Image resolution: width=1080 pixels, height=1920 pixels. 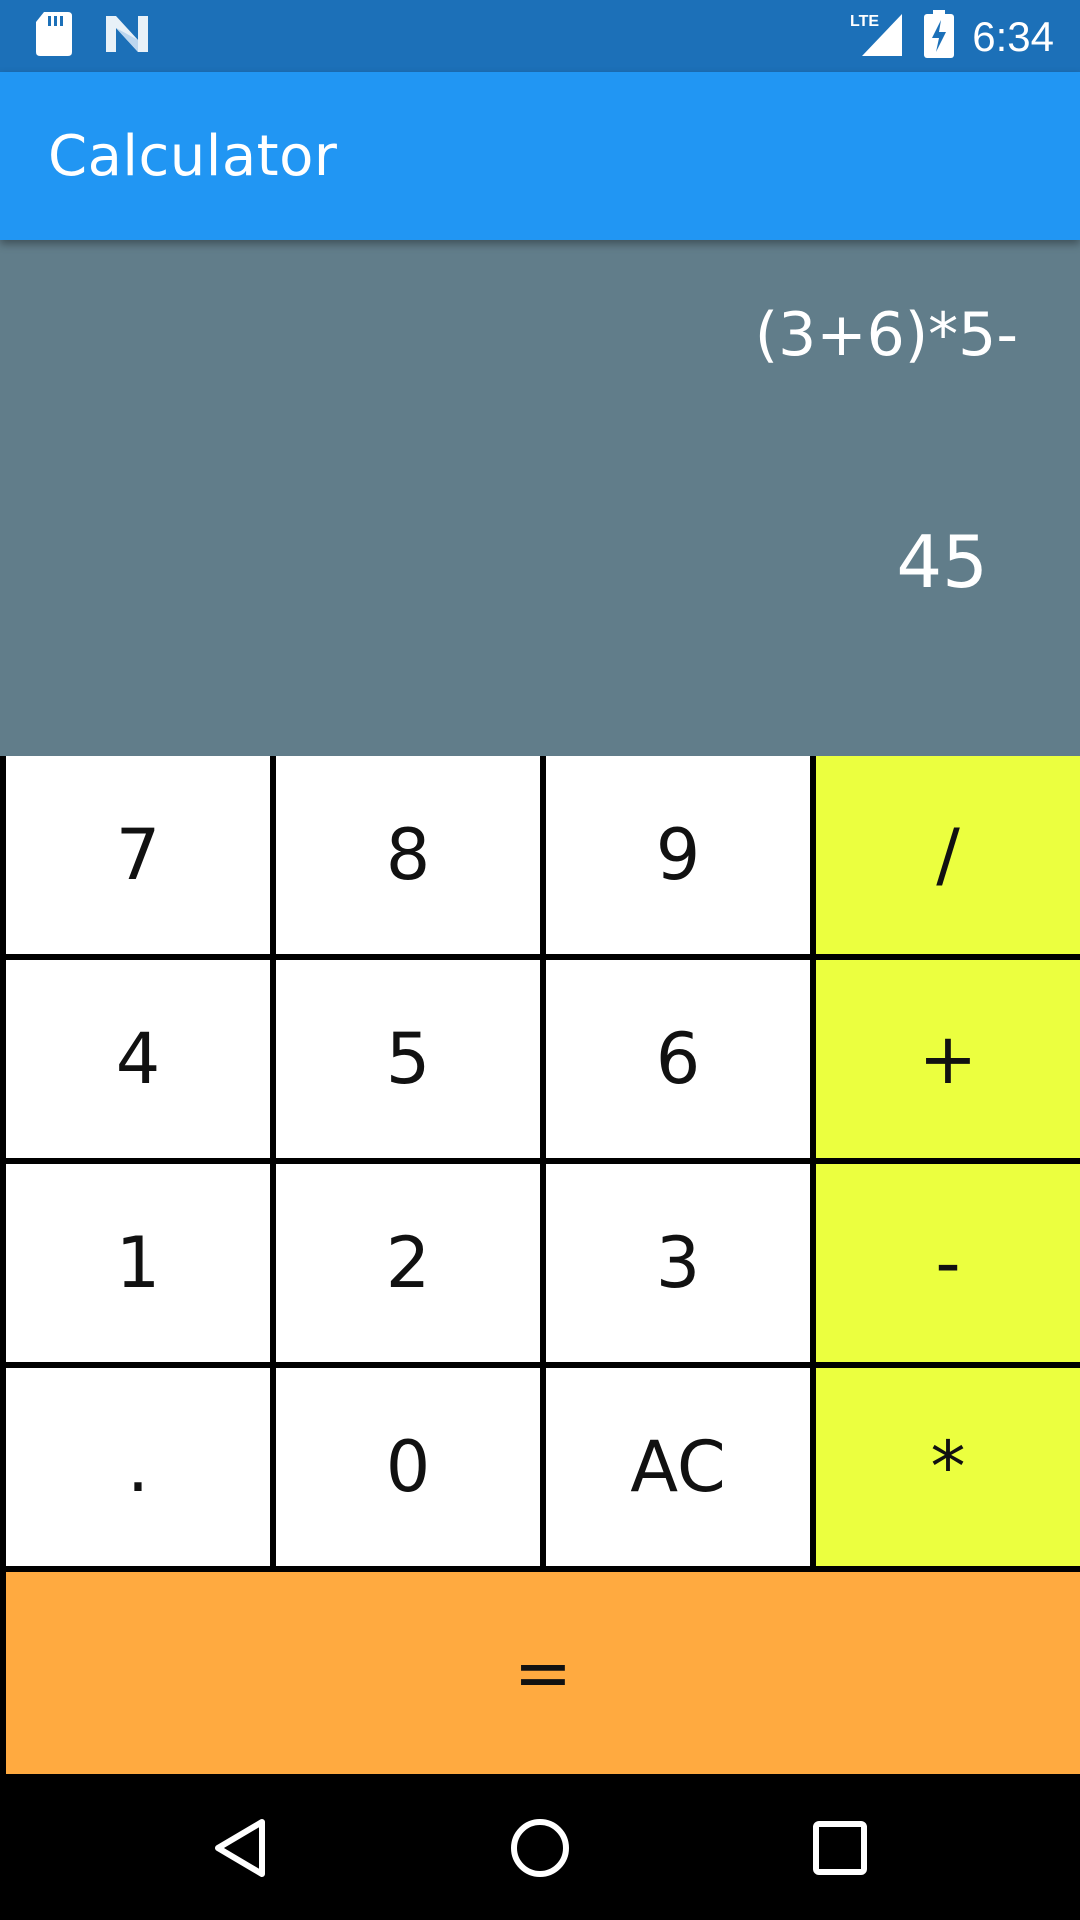 What do you see at coordinates (138, 1467) in the screenshot?
I see `key-decimal: .` at bounding box center [138, 1467].